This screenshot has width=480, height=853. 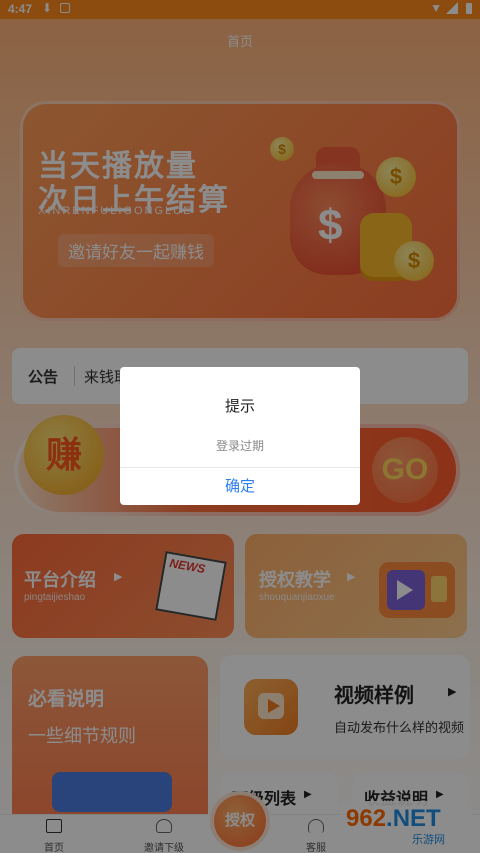 What do you see at coordinates (240, 486) in the screenshot?
I see `confirm-button: 确定` at bounding box center [240, 486].